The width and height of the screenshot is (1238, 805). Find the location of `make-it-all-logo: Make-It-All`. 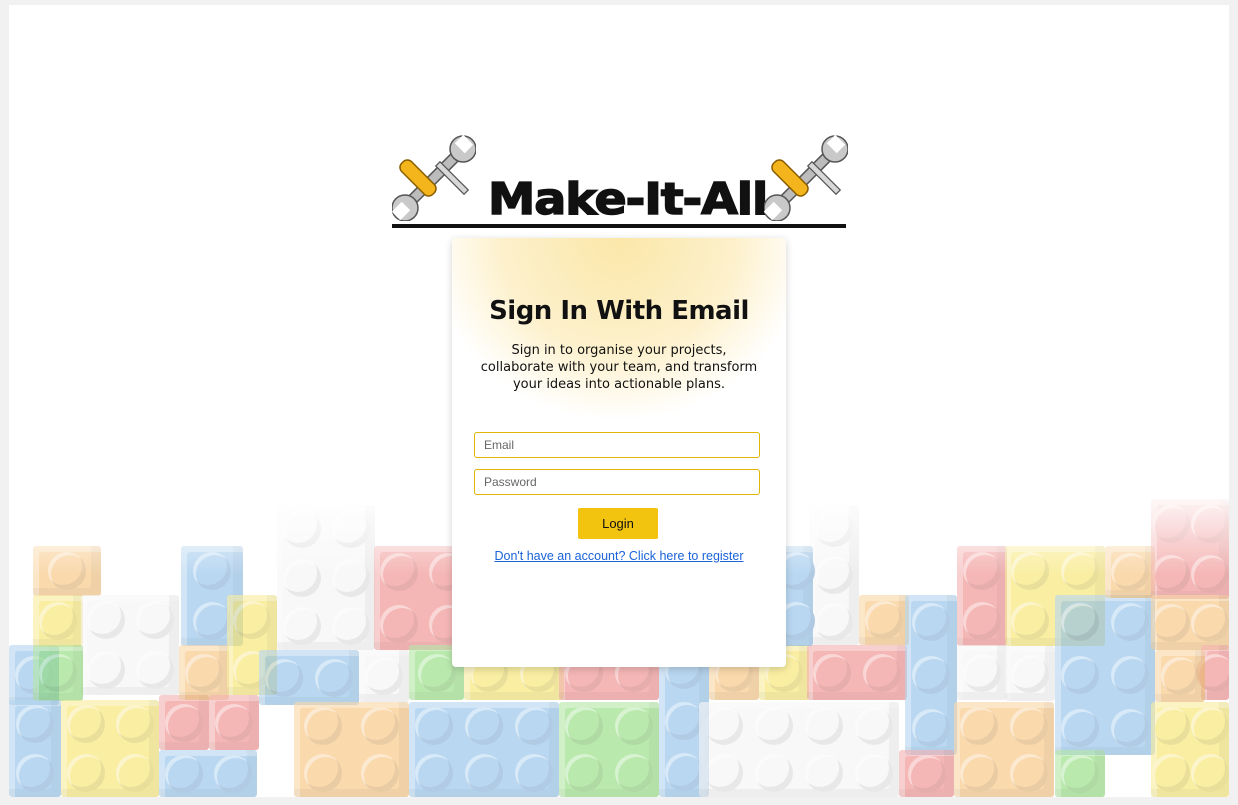

make-it-all-logo: Make-It-All is located at coordinates (620, 182).